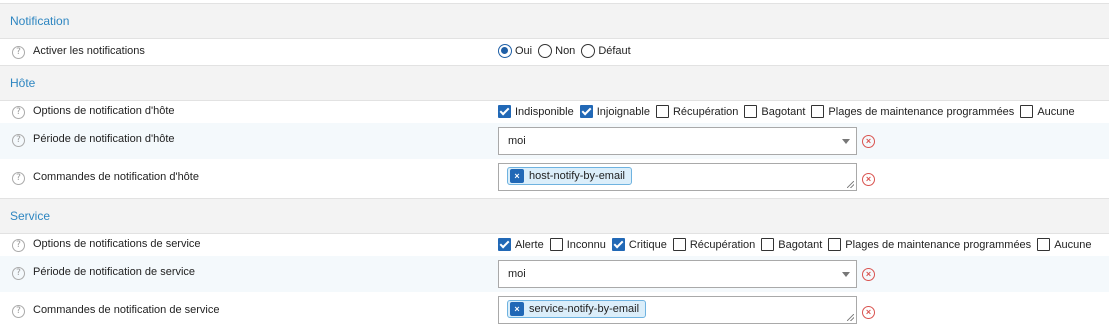 The width and height of the screenshot is (1109, 335). I want to click on section-title: Service, so click(30, 216).